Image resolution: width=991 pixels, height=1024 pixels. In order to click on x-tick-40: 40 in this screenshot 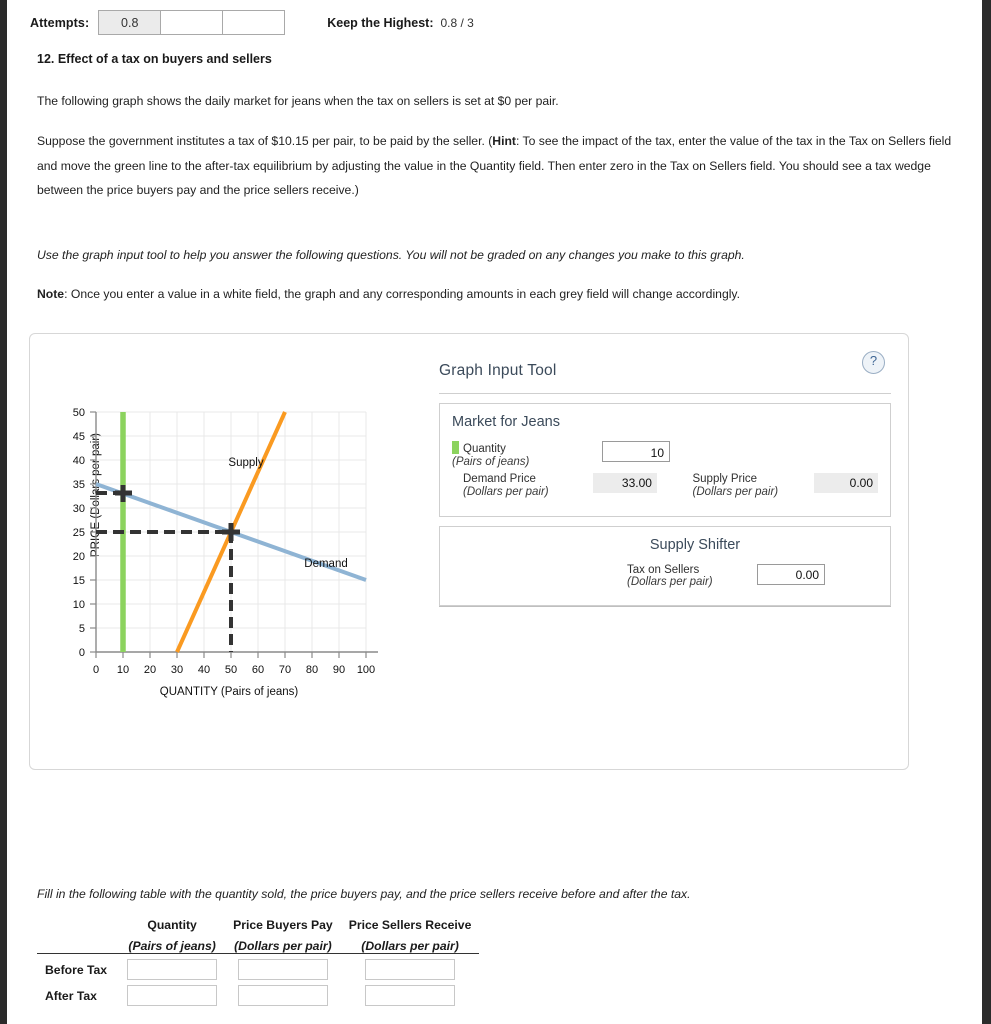, I will do `click(204, 670)`.